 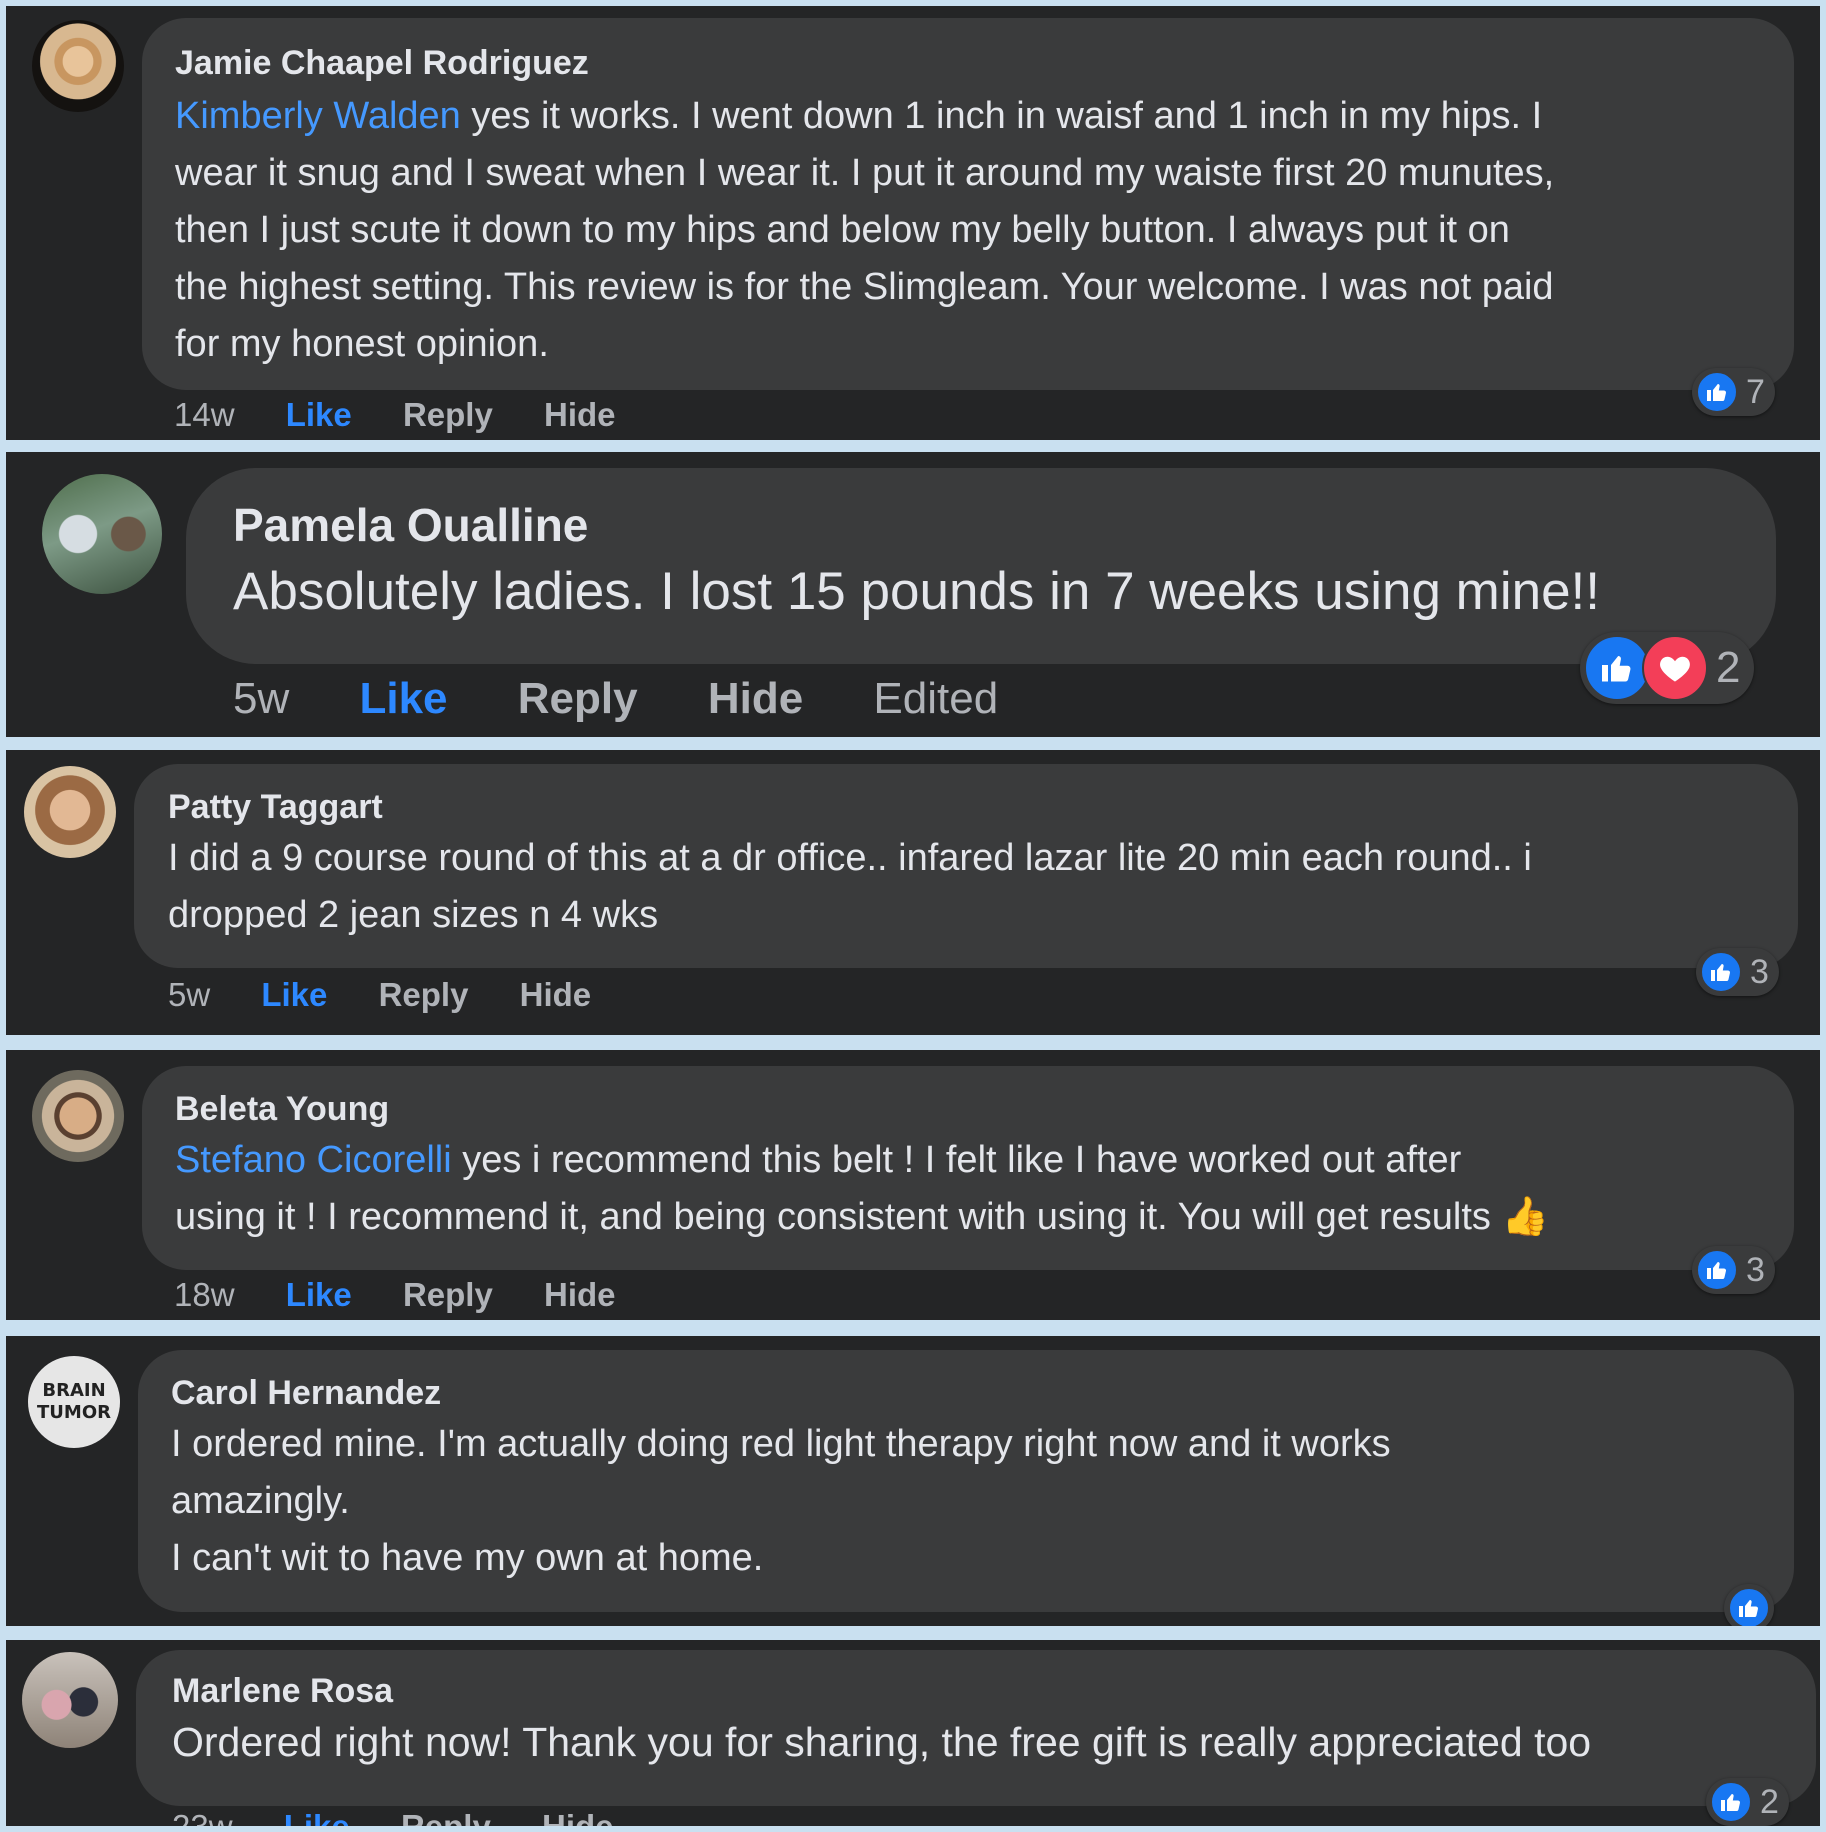 I want to click on reaction-count: 7, so click(x=1755, y=391).